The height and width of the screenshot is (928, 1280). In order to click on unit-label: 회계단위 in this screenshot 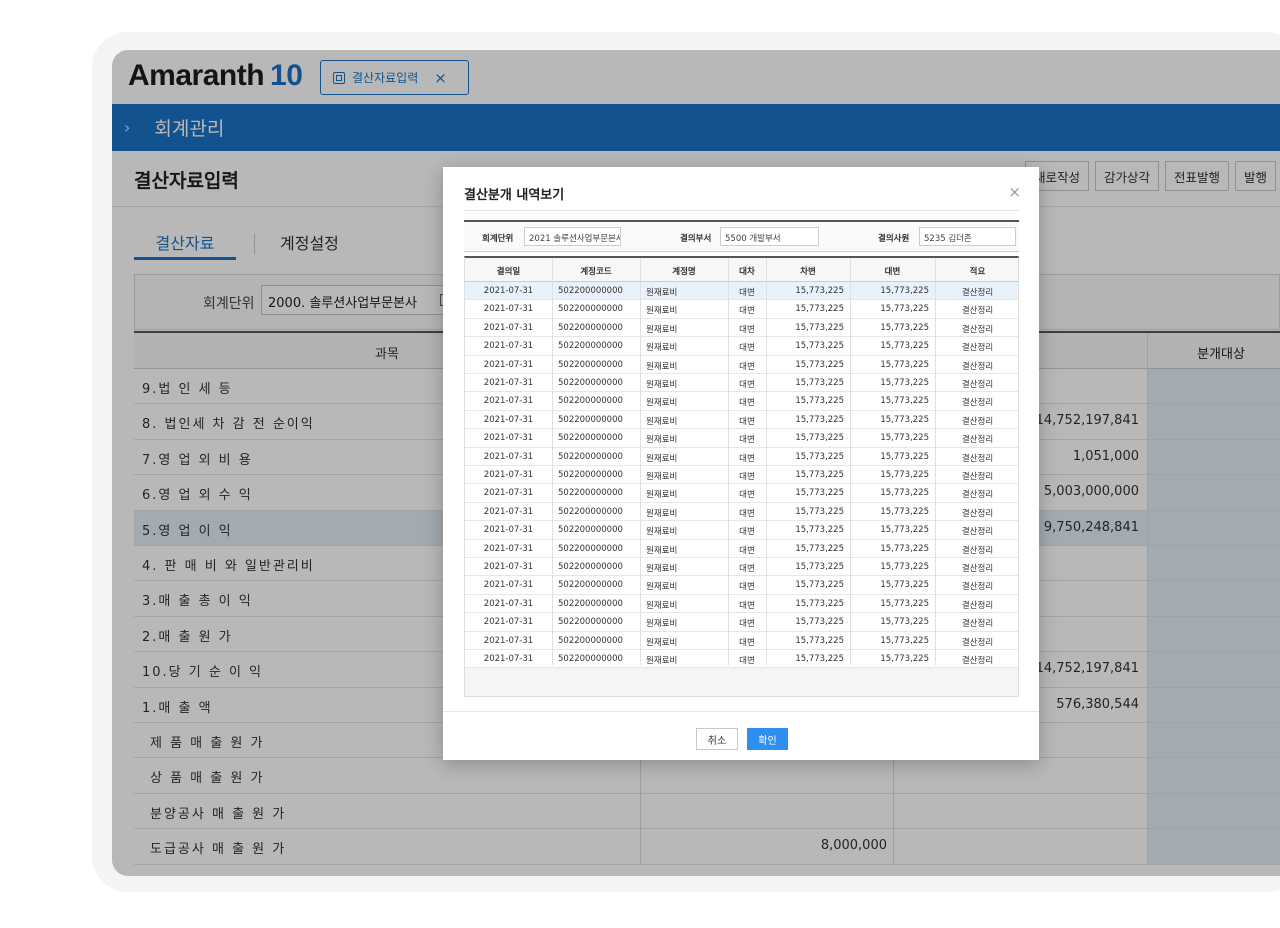, I will do `click(498, 239)`.